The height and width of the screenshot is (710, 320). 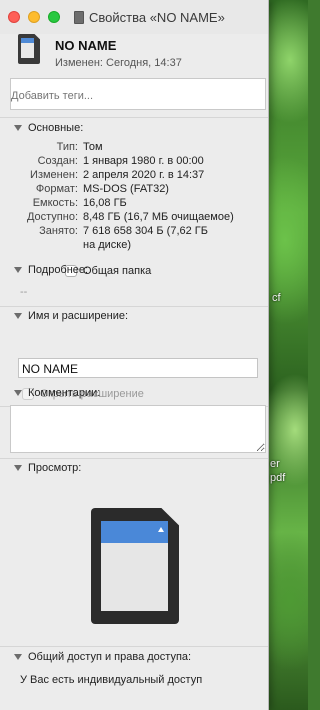 What do you see at coordinates (64, 393) in the screenshot?
I see `section-comments-title: Комментарии:` at bounding box center [64, 393].